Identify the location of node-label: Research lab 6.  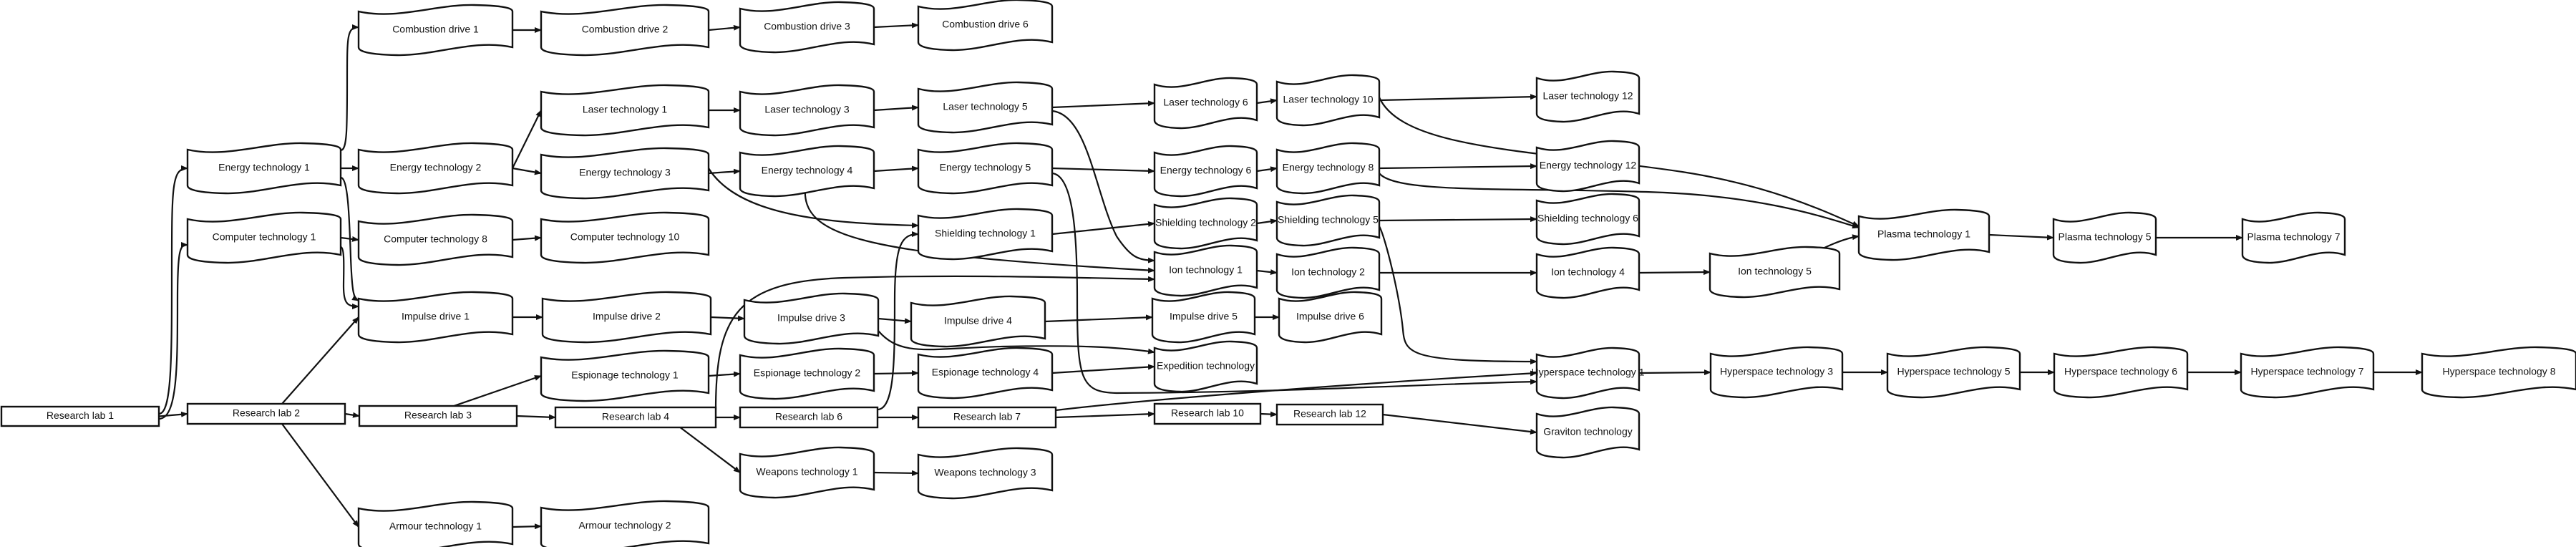
(808, 416).